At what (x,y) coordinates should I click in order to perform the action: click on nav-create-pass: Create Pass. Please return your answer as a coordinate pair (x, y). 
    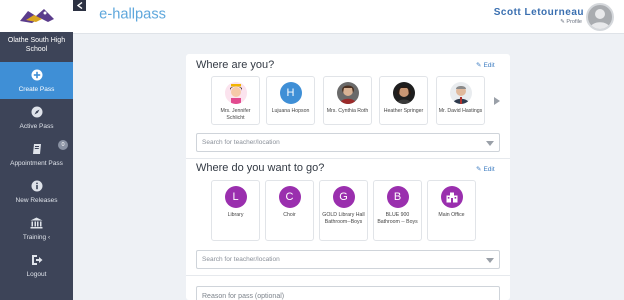
    Looking at the image, I should click on (36, 80).